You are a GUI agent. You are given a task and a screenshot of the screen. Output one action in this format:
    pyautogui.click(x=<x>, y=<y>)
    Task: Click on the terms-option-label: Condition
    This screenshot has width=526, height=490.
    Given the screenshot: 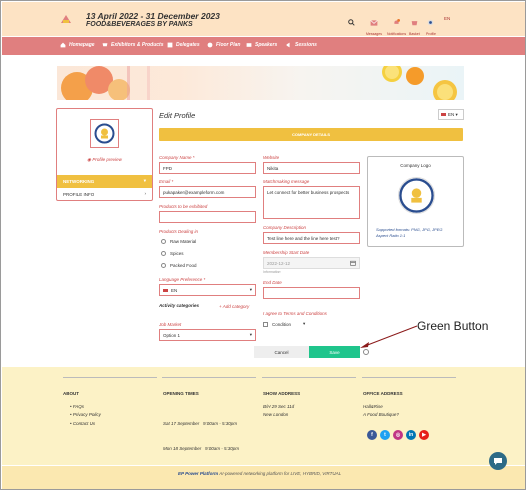 What is the action you would take?
    pyautogui.click(x=282, y=324)
    